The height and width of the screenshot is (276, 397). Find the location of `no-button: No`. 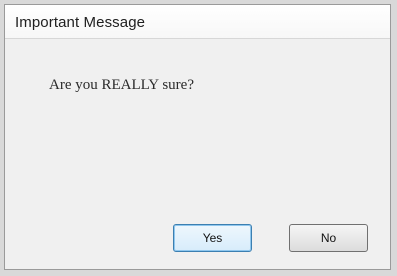

no-button: No is located at coordinates (328, 238).